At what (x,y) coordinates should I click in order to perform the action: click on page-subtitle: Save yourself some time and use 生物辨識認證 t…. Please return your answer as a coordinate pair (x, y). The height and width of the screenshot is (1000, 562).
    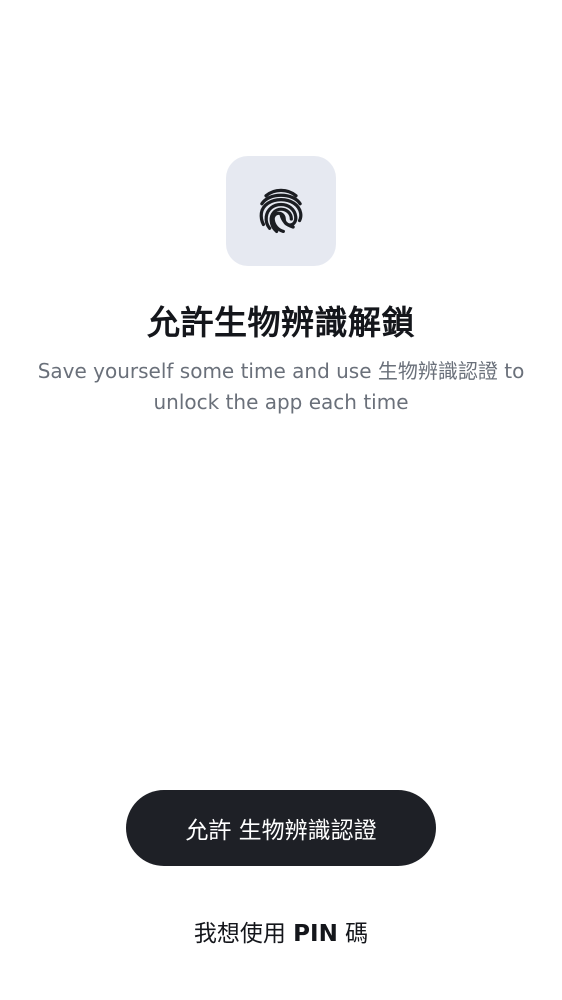
    Looking at the image, I should click on (281, 386).